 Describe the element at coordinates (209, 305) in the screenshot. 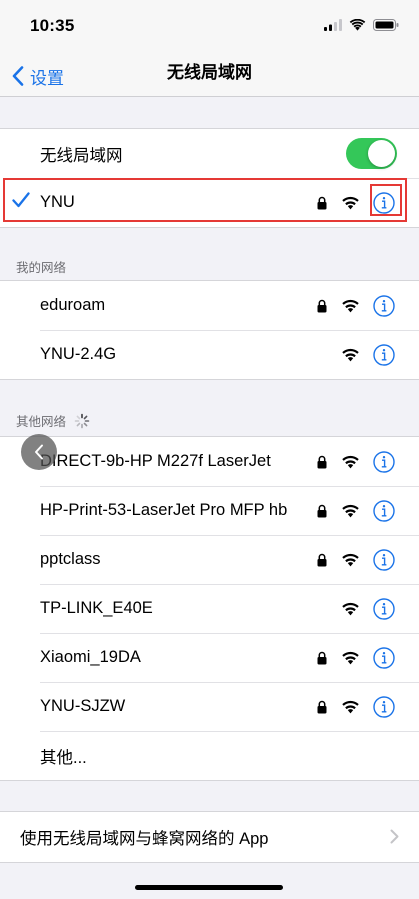

I see `network-row: eduroam` at that location.